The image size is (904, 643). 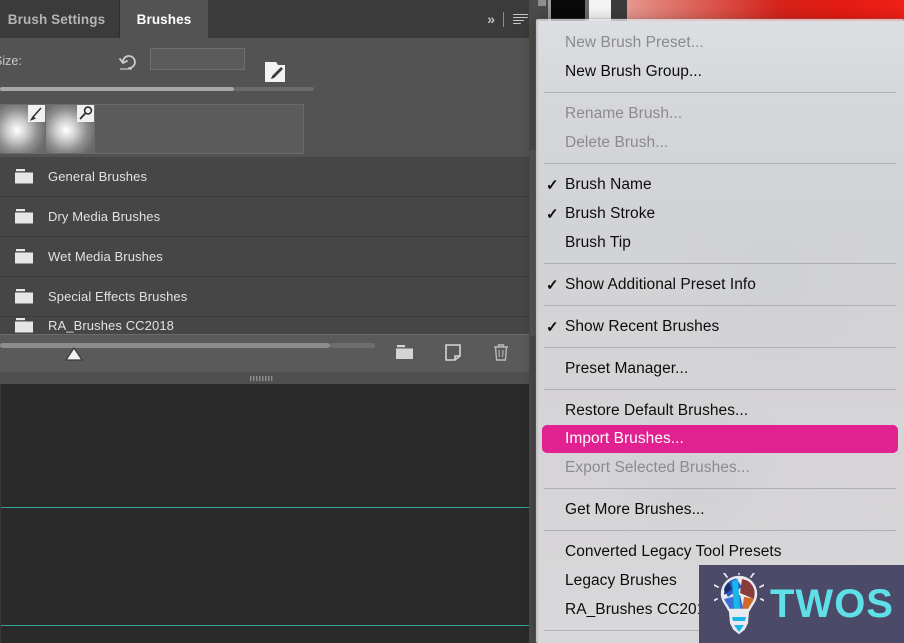 What do you see at coordinates (264, 378) in the screenshot?
I see `panel-grip` at bounding box center [264, 378].